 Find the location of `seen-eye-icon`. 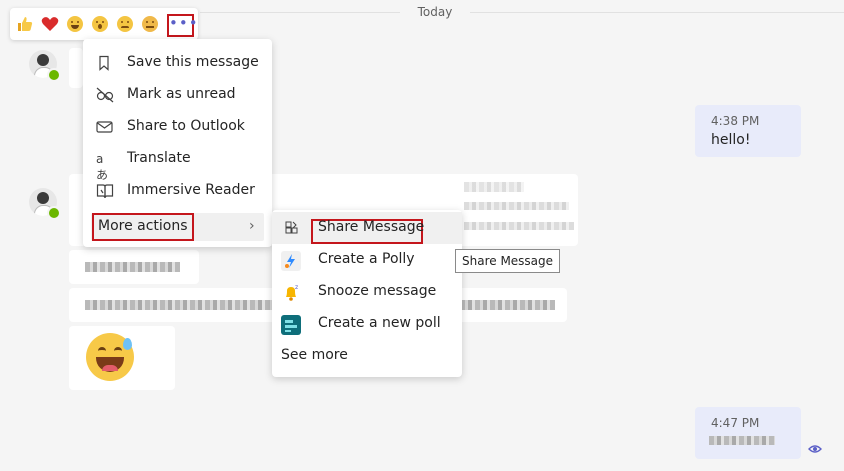

seen-eye-icon is located at coordinates (815, 449).